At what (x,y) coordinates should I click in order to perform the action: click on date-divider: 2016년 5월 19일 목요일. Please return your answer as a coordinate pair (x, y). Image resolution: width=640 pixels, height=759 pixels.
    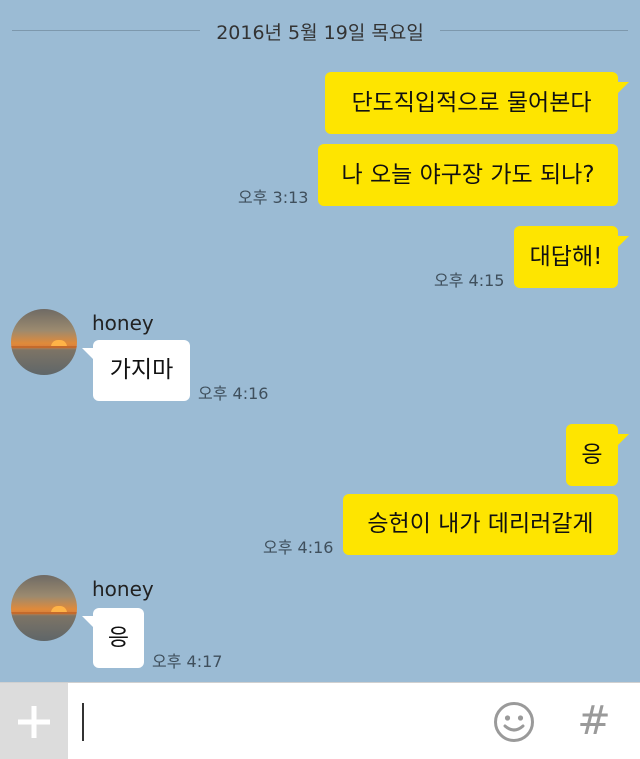
    Looking at the image, I should click on (320, 31).